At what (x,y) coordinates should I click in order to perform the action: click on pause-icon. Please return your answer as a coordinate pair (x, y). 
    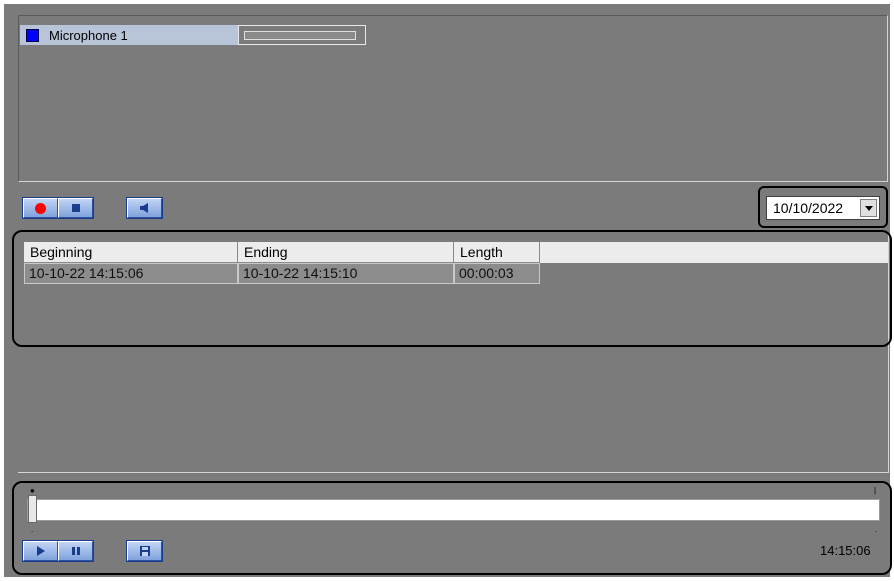
    Looking at the image, I should click on (75, 551).